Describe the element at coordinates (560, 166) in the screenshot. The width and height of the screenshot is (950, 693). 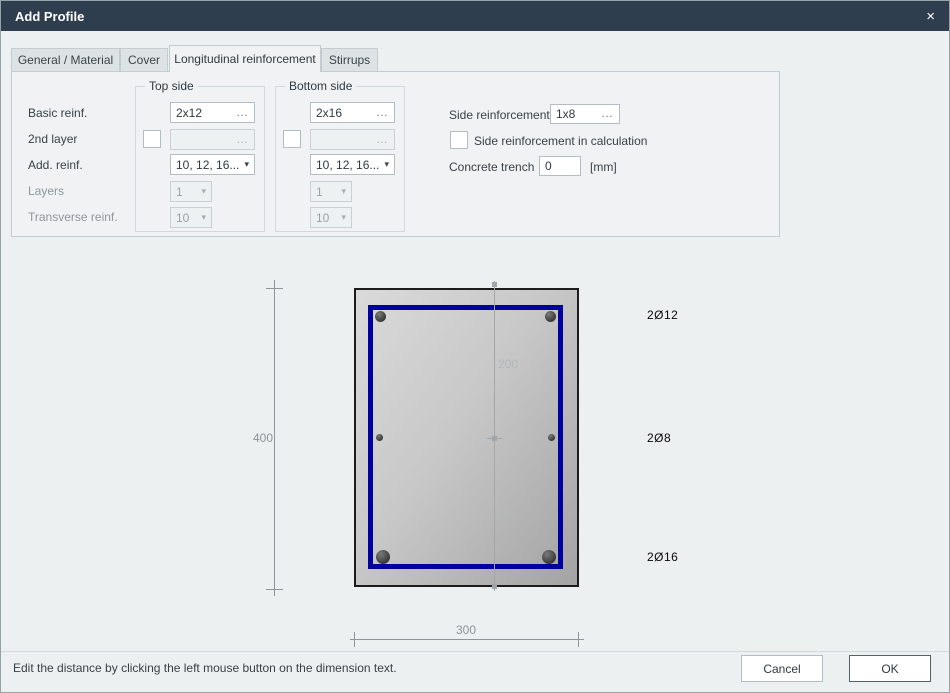
I see `concrete-trench-input: 0` at that location.